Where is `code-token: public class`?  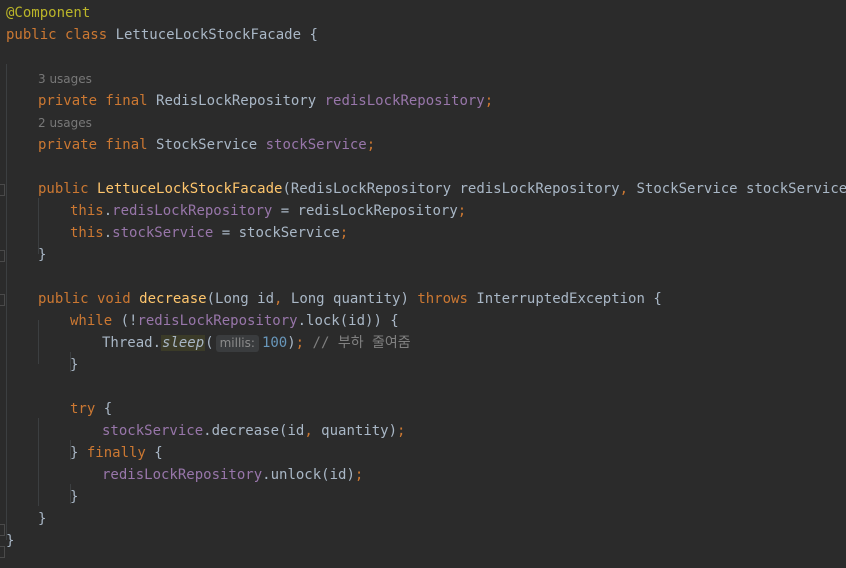 code-token: public class is located at coordinates (61, 35).